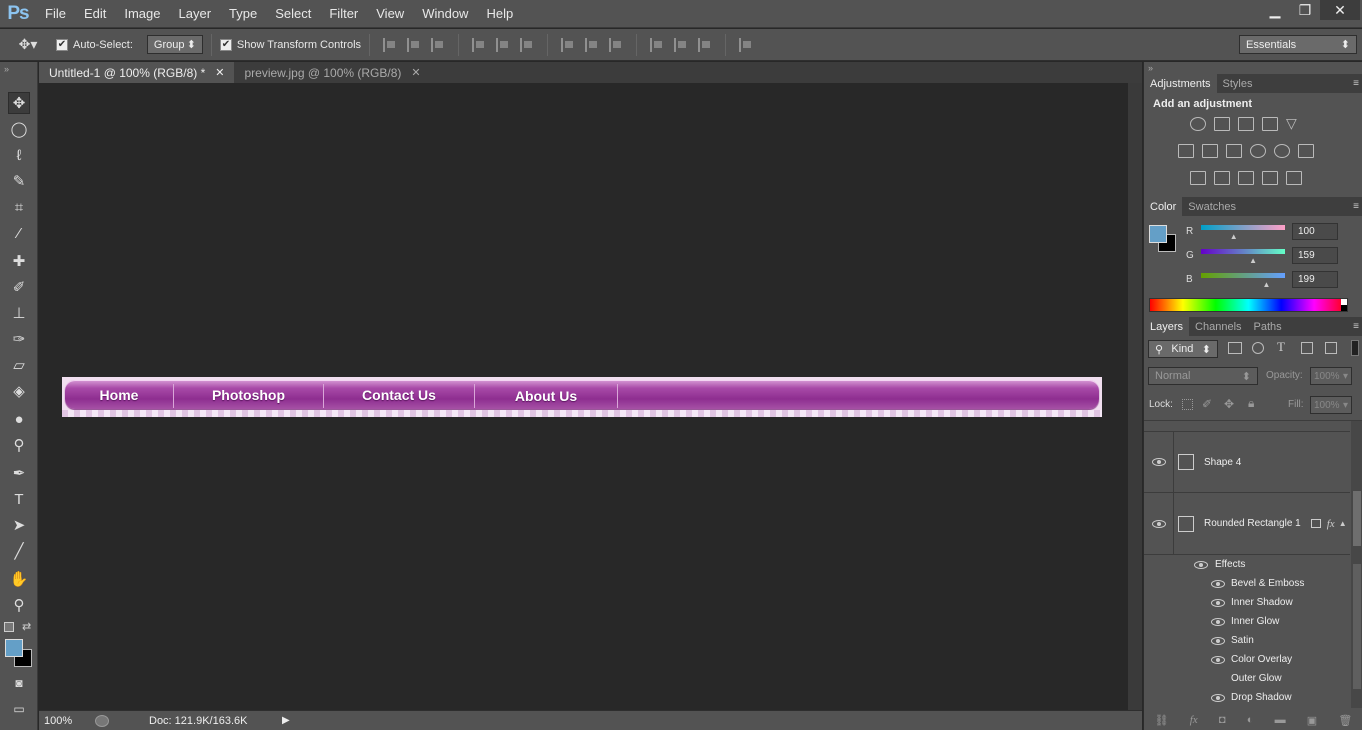 This screenshot has height=730, width=1362. What do you see at coordinates (705, 44) in the screenshot?
I see `distribute-right-icon` at bounding box center [705, 44].